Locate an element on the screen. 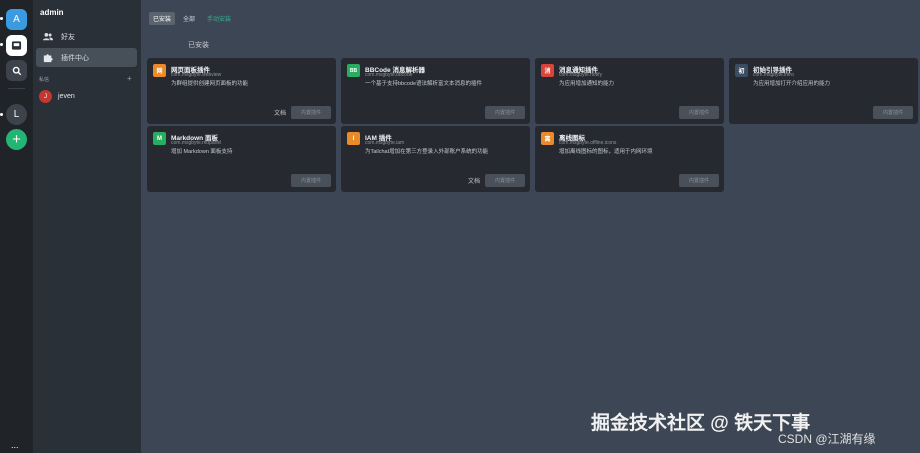  group-button: L is located at coordinates (16, 114).